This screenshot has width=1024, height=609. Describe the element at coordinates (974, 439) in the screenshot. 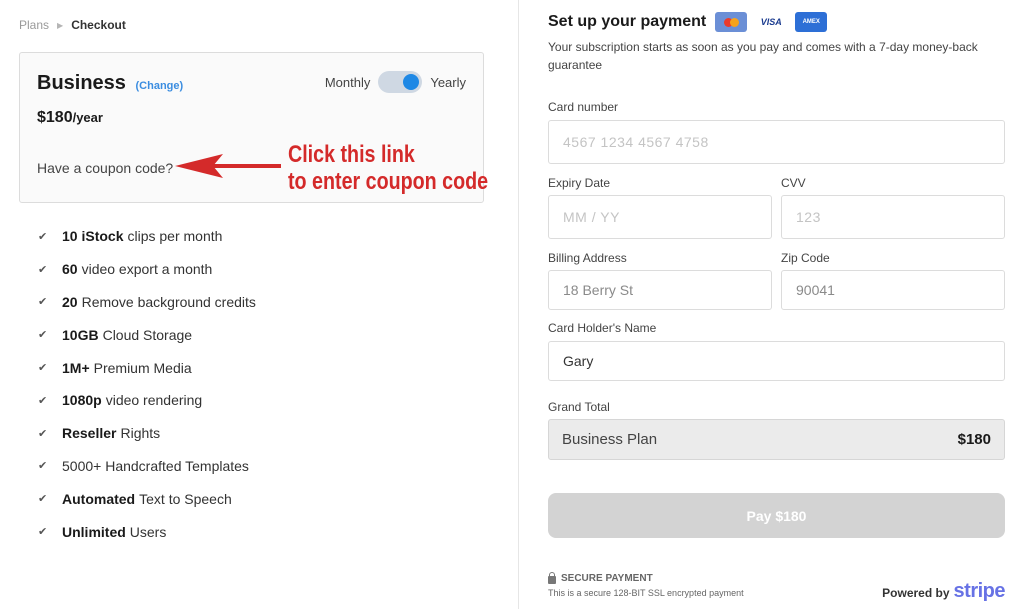

I see `grand-total-amount: $180` at that location.